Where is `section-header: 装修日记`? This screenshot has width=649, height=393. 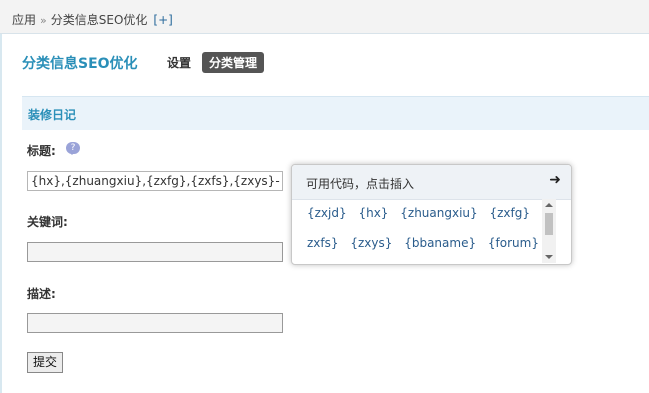
section-header: 装修日记 is located at coordinates (335, 113).